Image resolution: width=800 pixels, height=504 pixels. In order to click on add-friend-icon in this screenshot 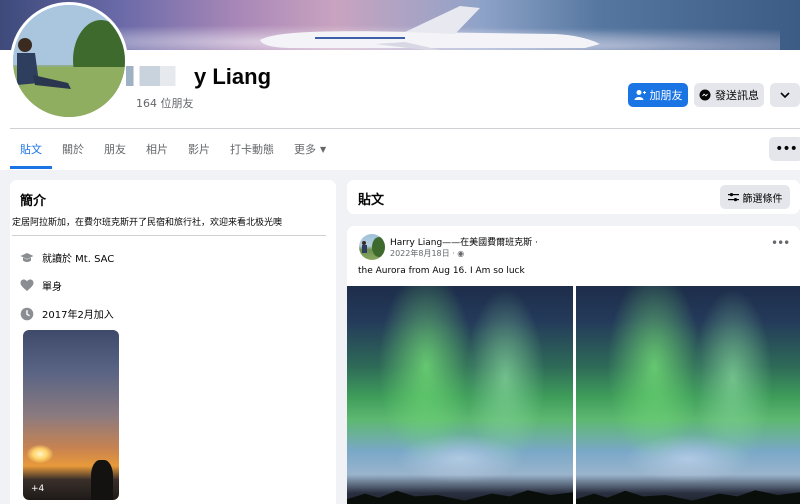, I will do `click(640, 95)`.